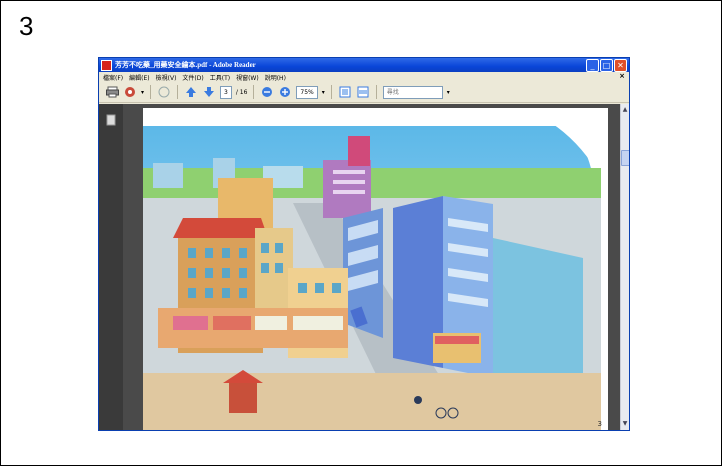 The height and width of the screenshot is (466, 722). I want to click on menu-view: 檢視(V), so click(166, 77).